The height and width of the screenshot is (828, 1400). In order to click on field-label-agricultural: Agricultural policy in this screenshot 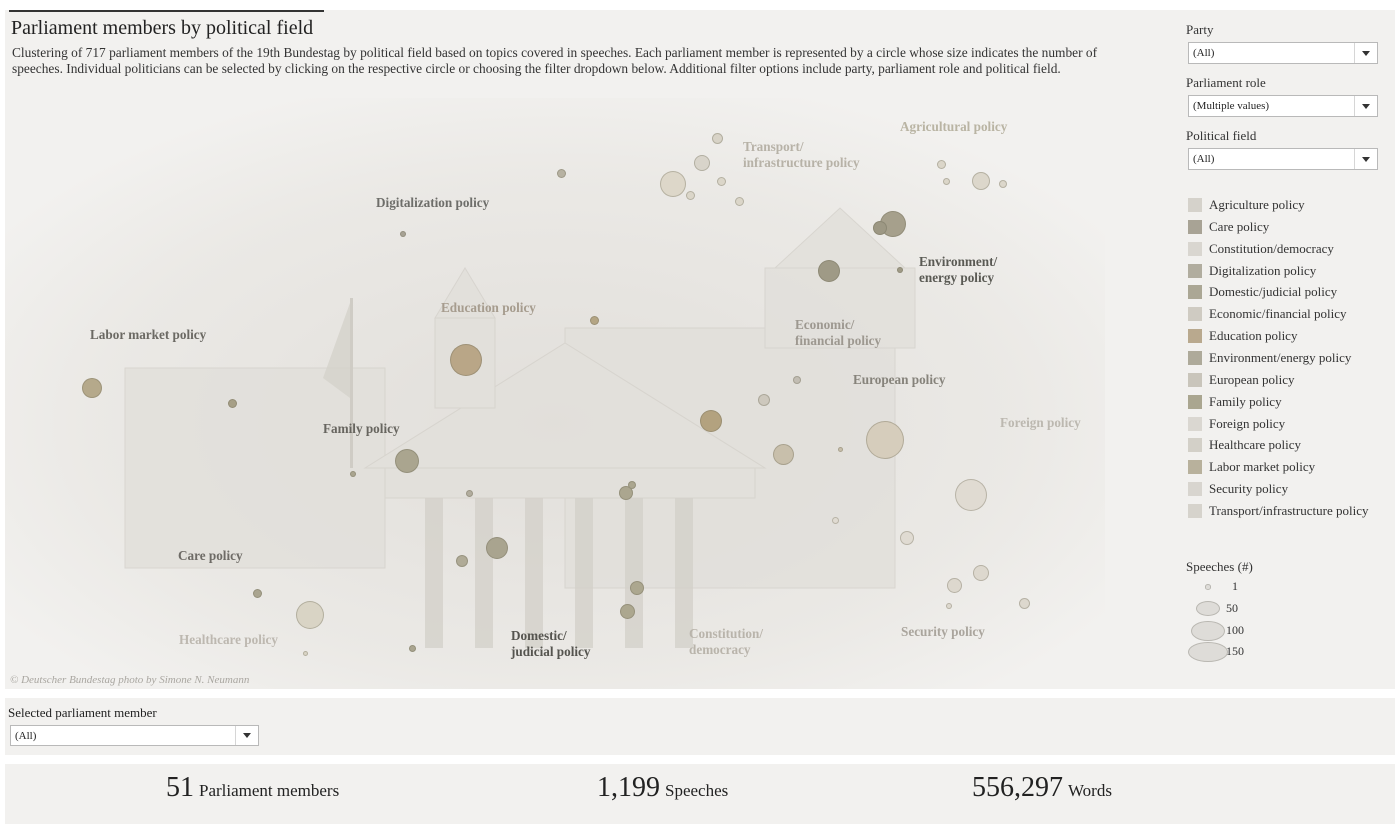, I will do `click(954, 126)`.